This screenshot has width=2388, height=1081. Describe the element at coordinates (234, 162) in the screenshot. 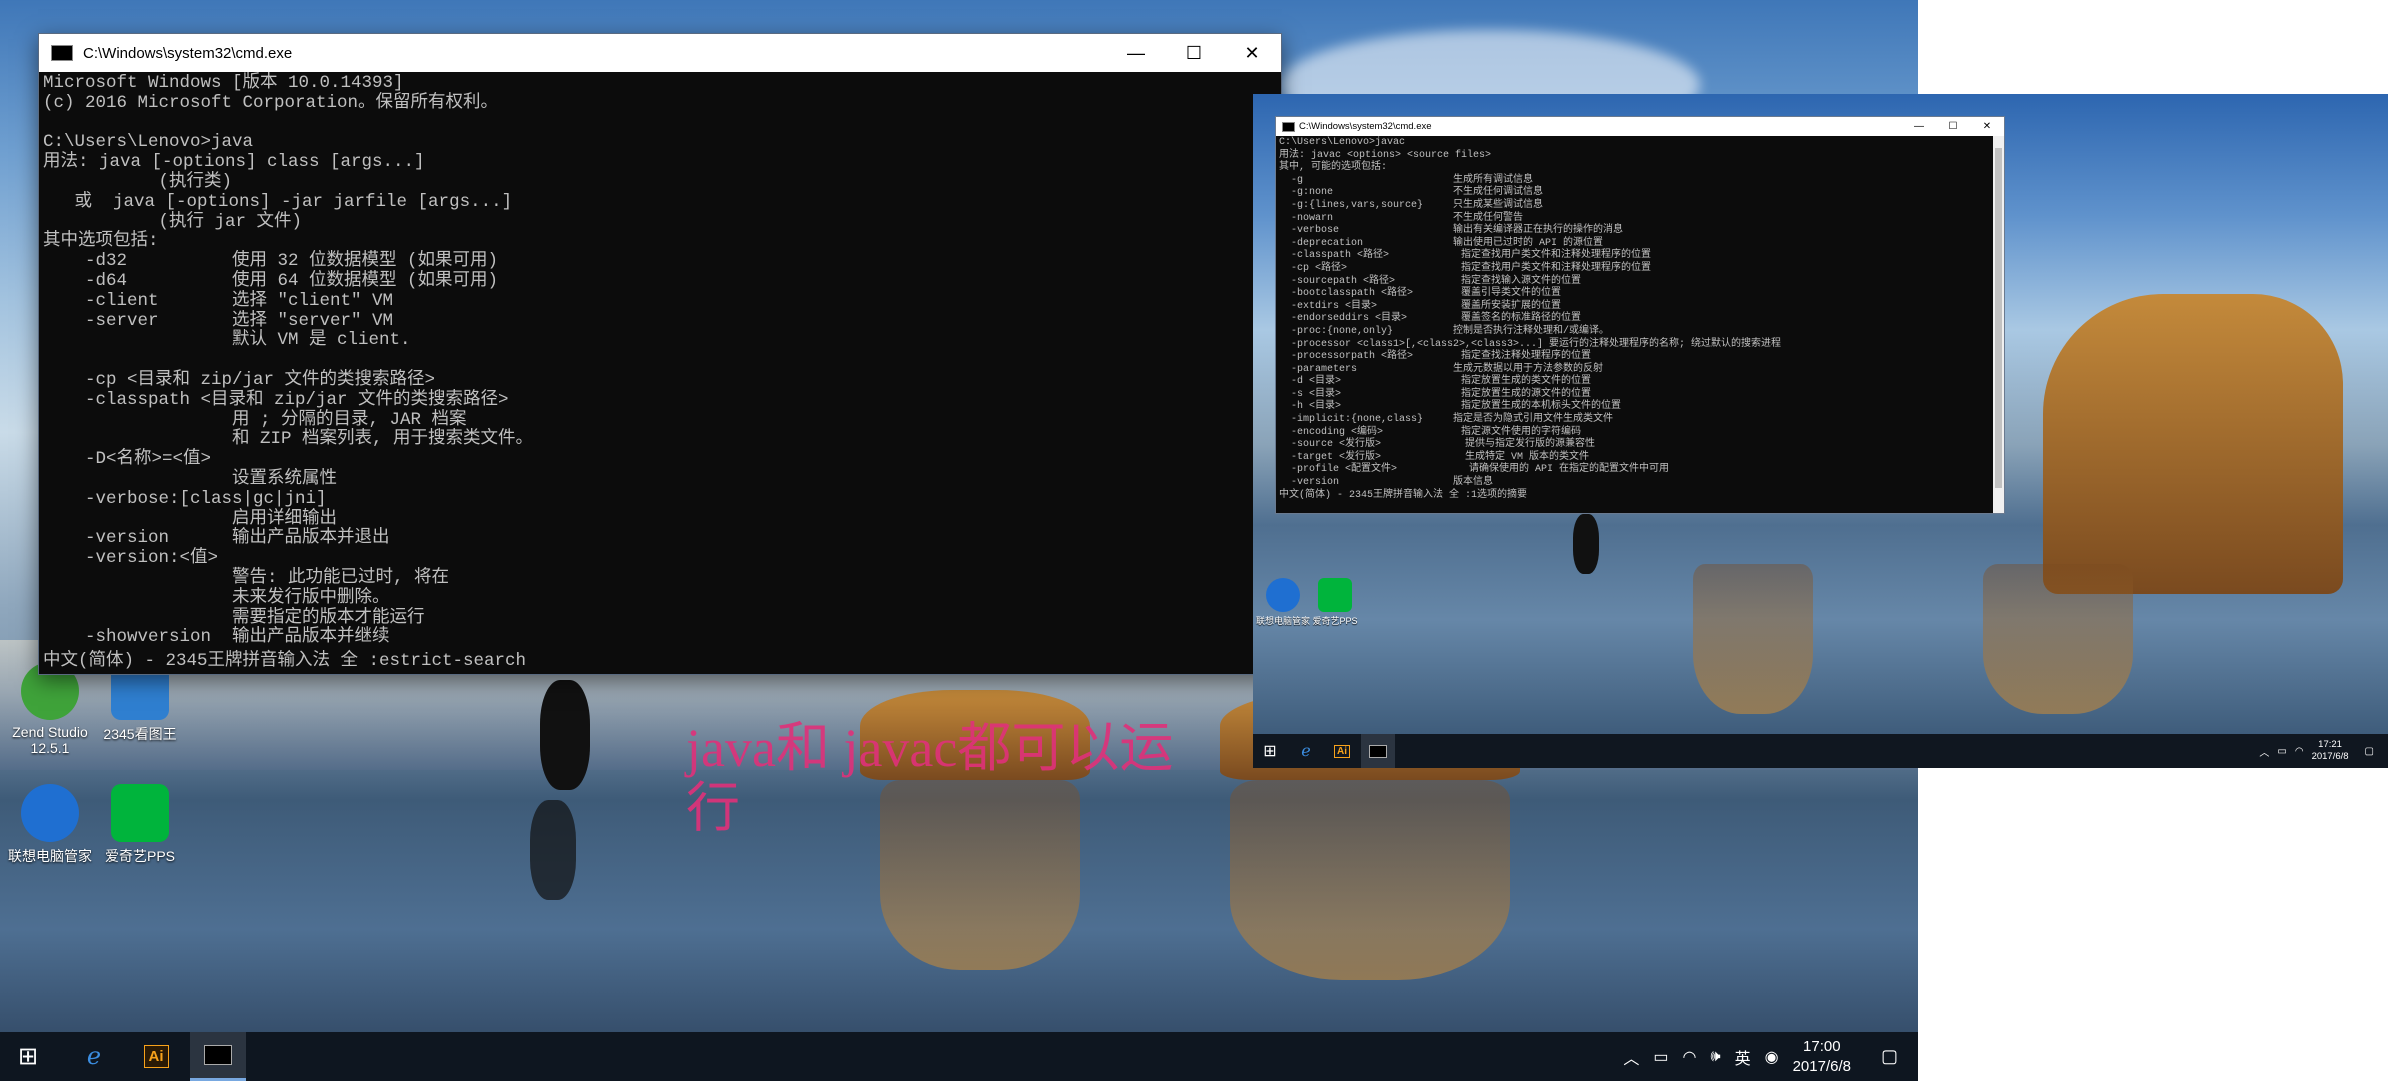

I see `console-line: 用法: java [-options] class [args...]` at that location.